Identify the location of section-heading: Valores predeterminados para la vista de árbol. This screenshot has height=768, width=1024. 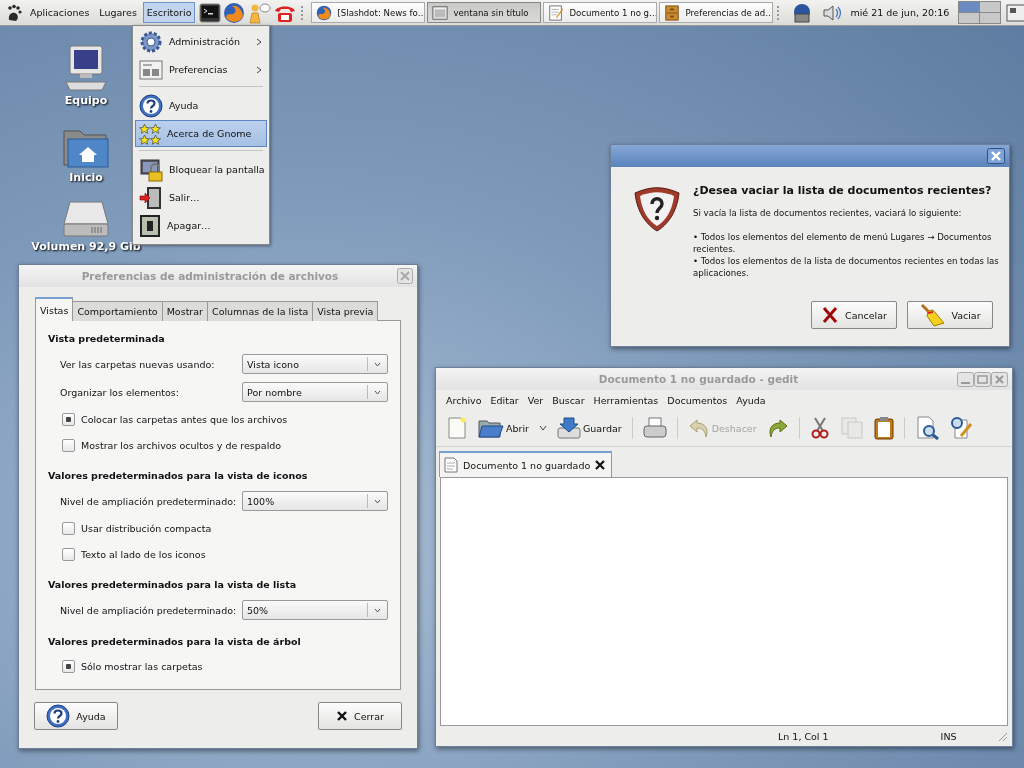
(175, 641).